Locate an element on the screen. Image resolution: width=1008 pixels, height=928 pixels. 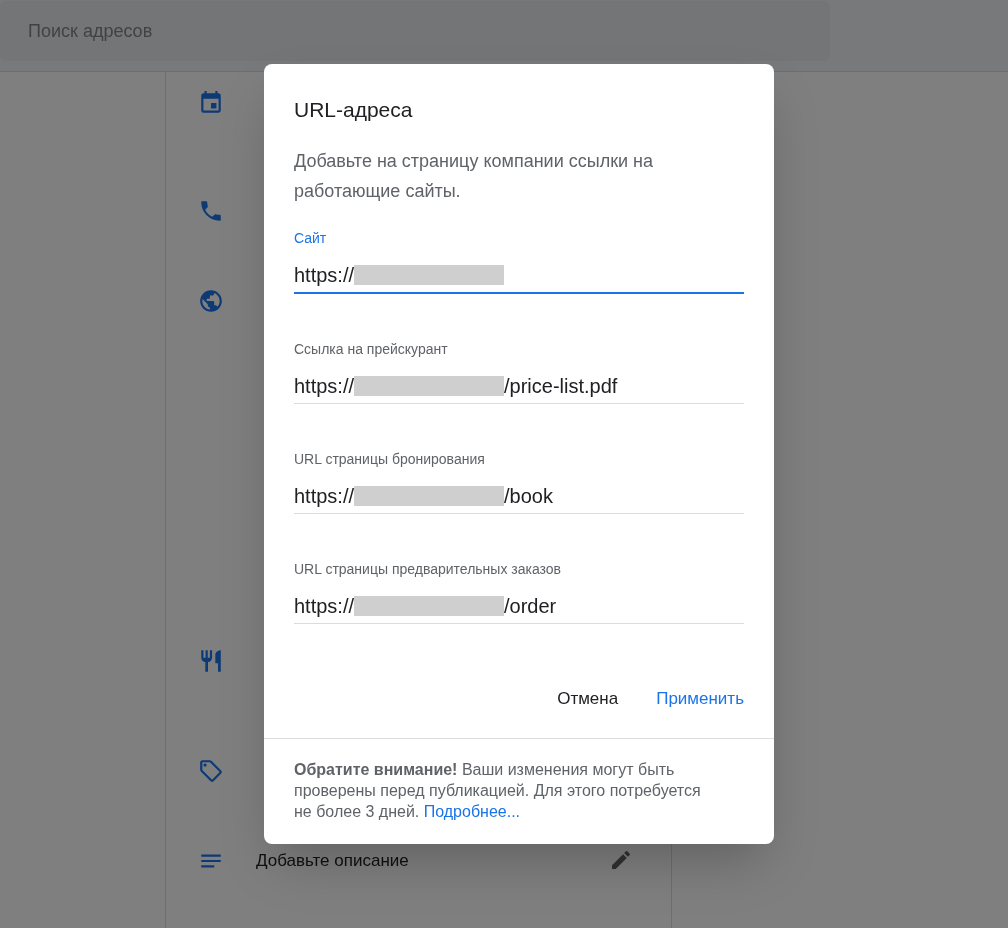
apply-button: Применить is located at coordinates (700, 699).